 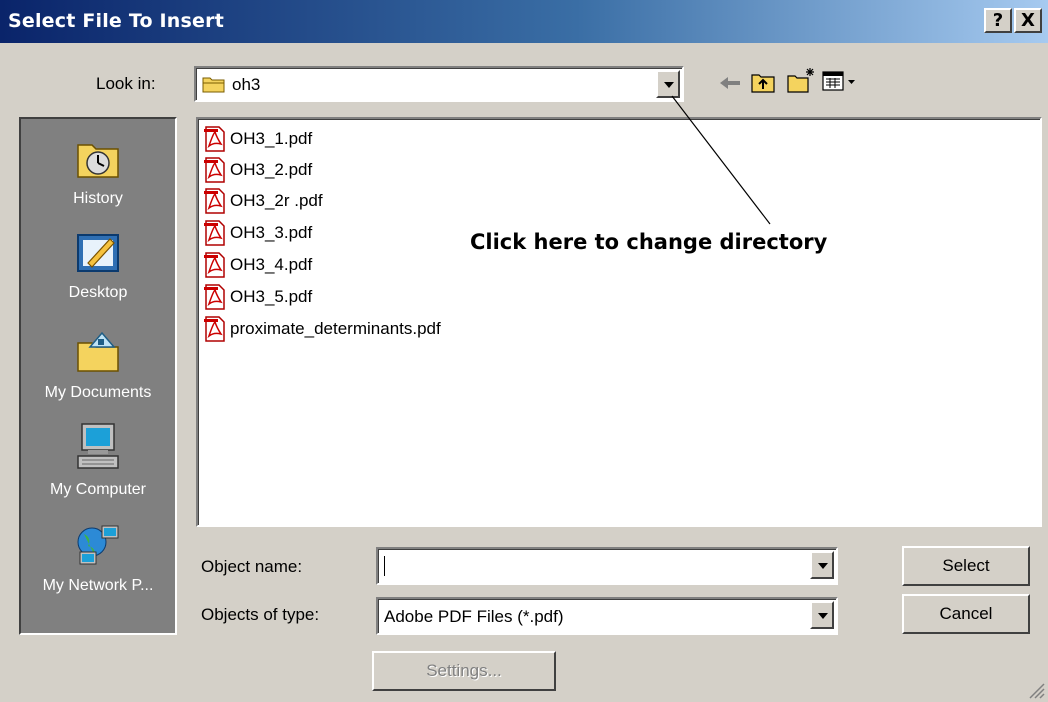 I want to click on object-name-label: Object name:, so click(x=252, y=566).